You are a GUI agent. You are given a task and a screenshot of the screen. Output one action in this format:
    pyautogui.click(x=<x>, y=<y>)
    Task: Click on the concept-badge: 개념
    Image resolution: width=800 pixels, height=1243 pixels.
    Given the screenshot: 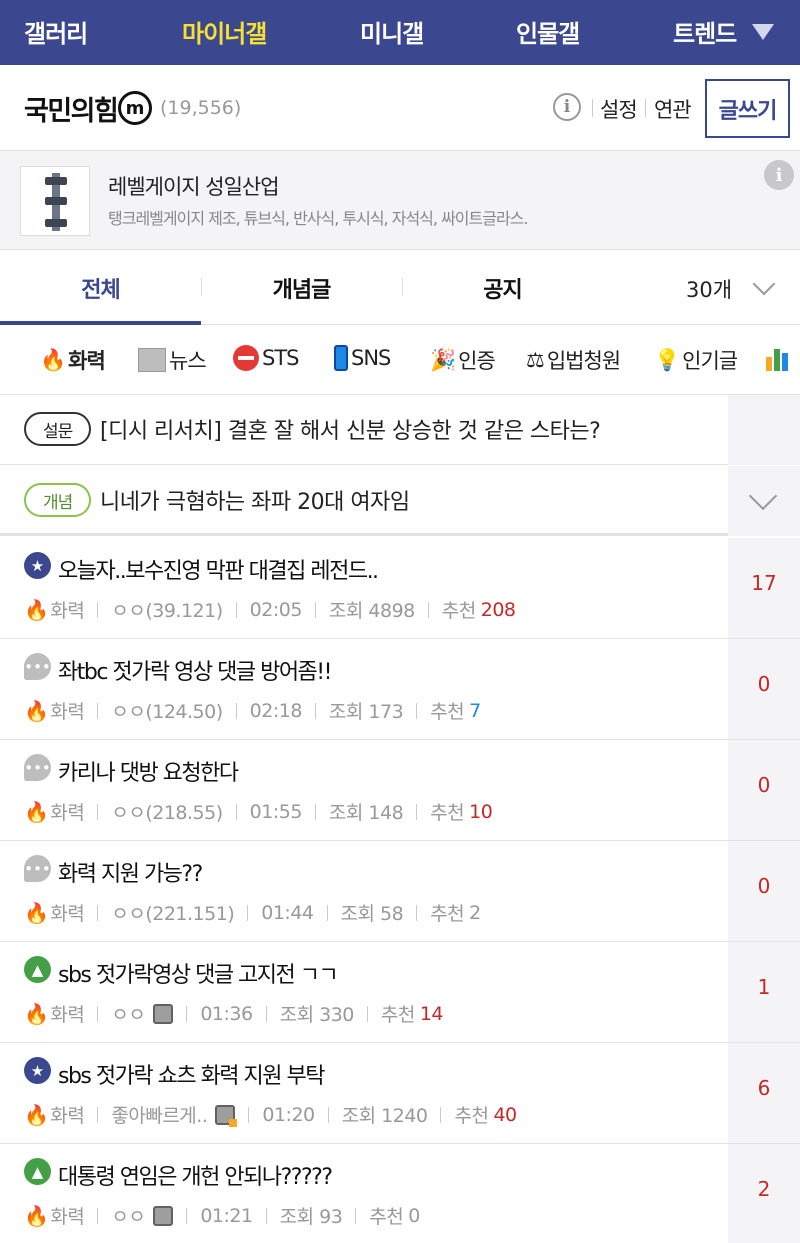 What is the action you would take?
    pyautogui.click(x=58, y=500)
    